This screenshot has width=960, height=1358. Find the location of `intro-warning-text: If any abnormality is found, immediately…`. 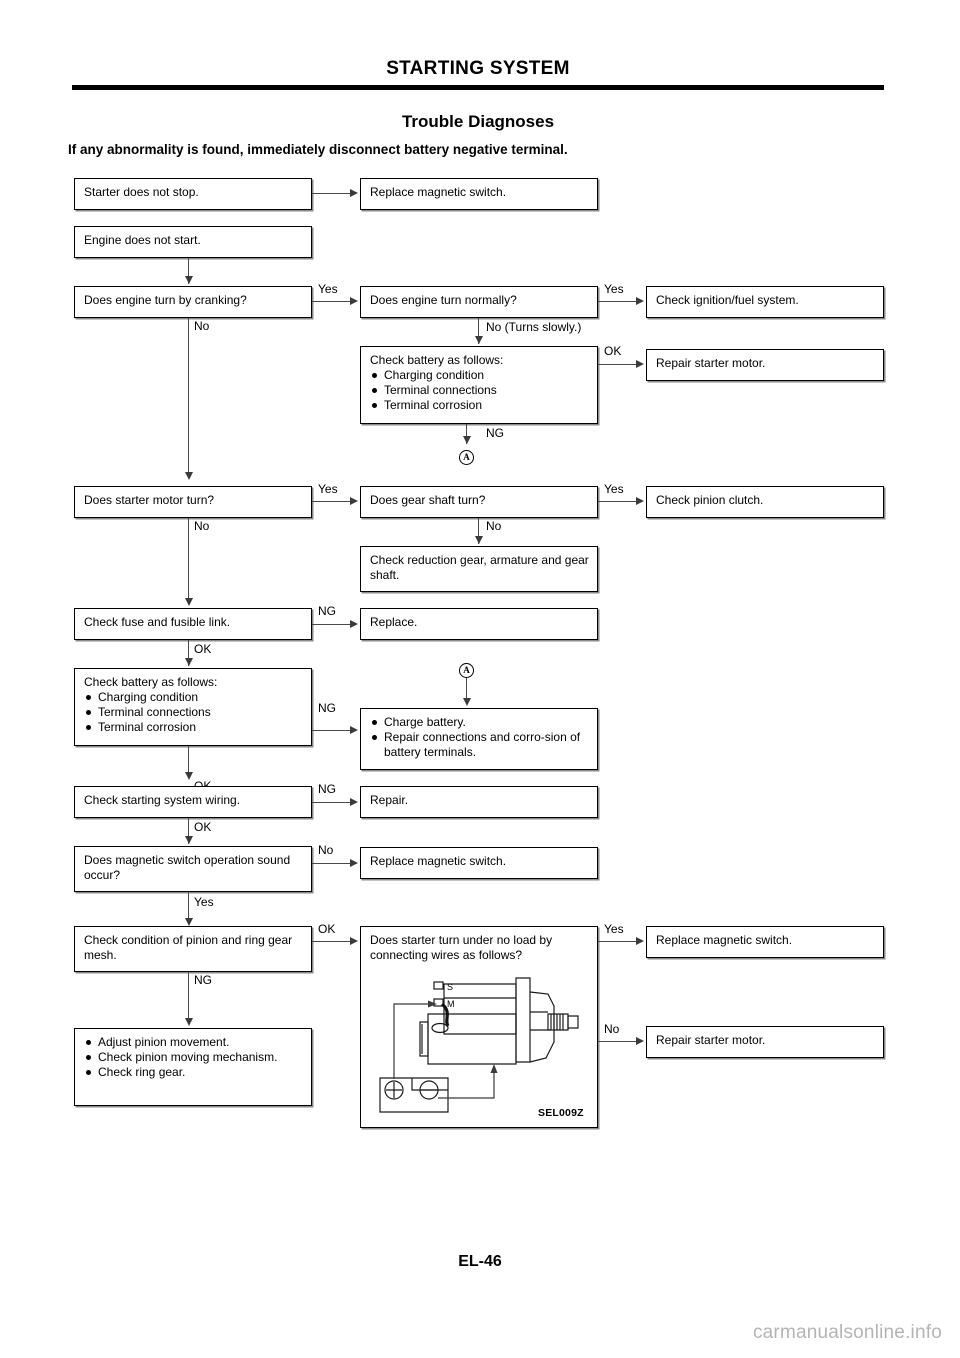

intro-warning-text: If any abnormality is found, immediately… is located at coordinates (318, 149).